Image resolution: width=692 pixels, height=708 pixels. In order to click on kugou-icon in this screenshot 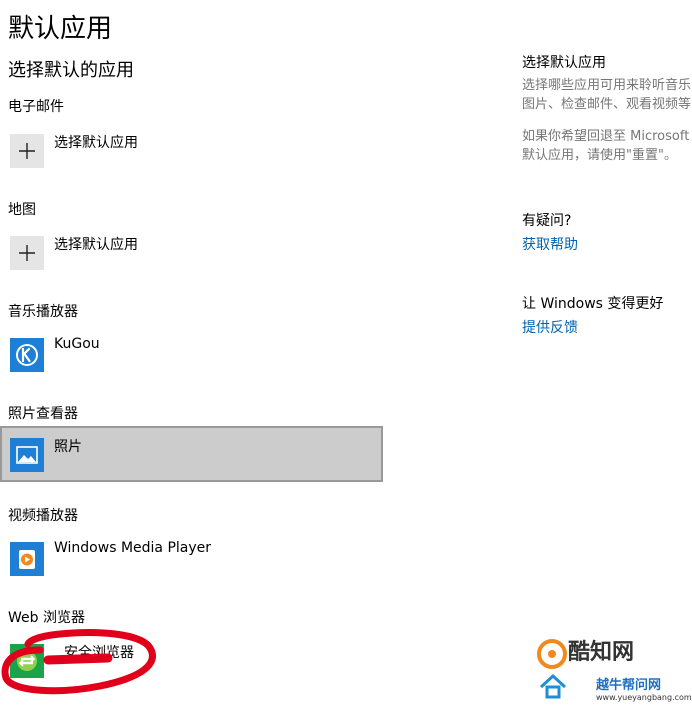, I will do `click(27, 355)`.